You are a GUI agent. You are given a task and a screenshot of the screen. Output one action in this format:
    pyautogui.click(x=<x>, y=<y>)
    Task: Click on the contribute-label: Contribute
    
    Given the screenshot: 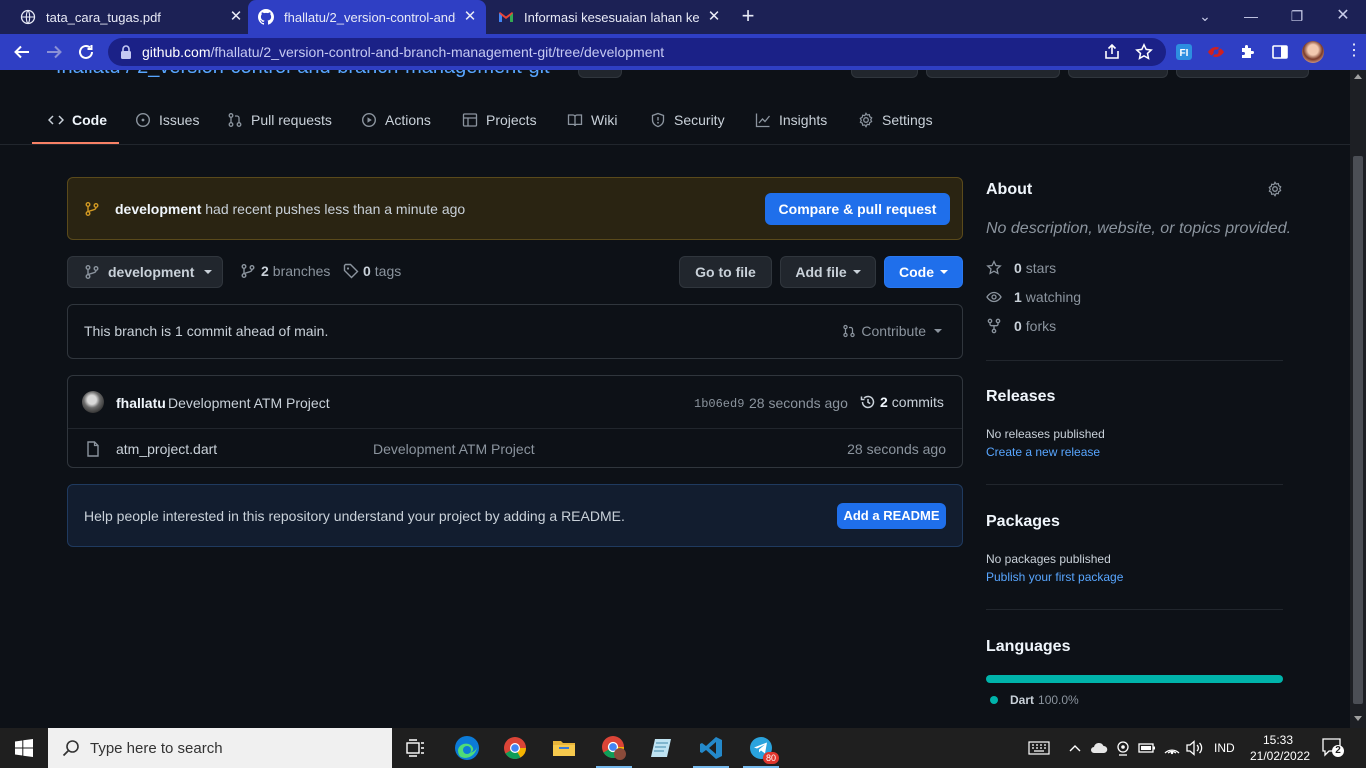 What is the action you would take?
    pyautogui.click(x=893, y=331)
    